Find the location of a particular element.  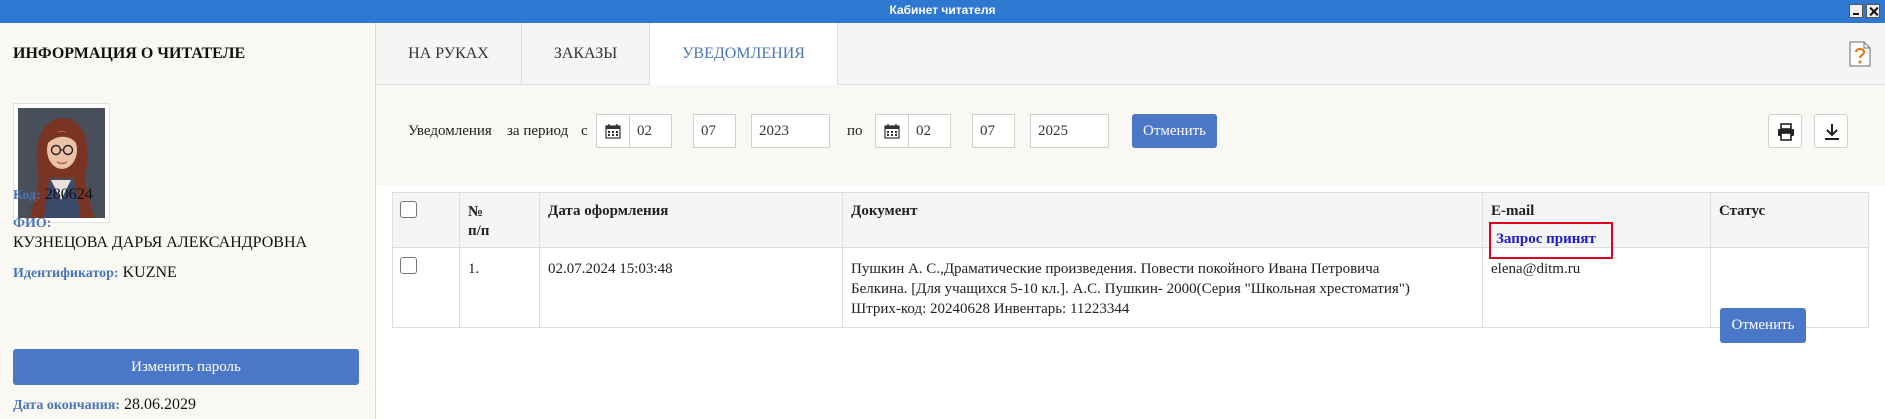

reader-identifier-value: KUZNE is located at coordinates (149, 272).